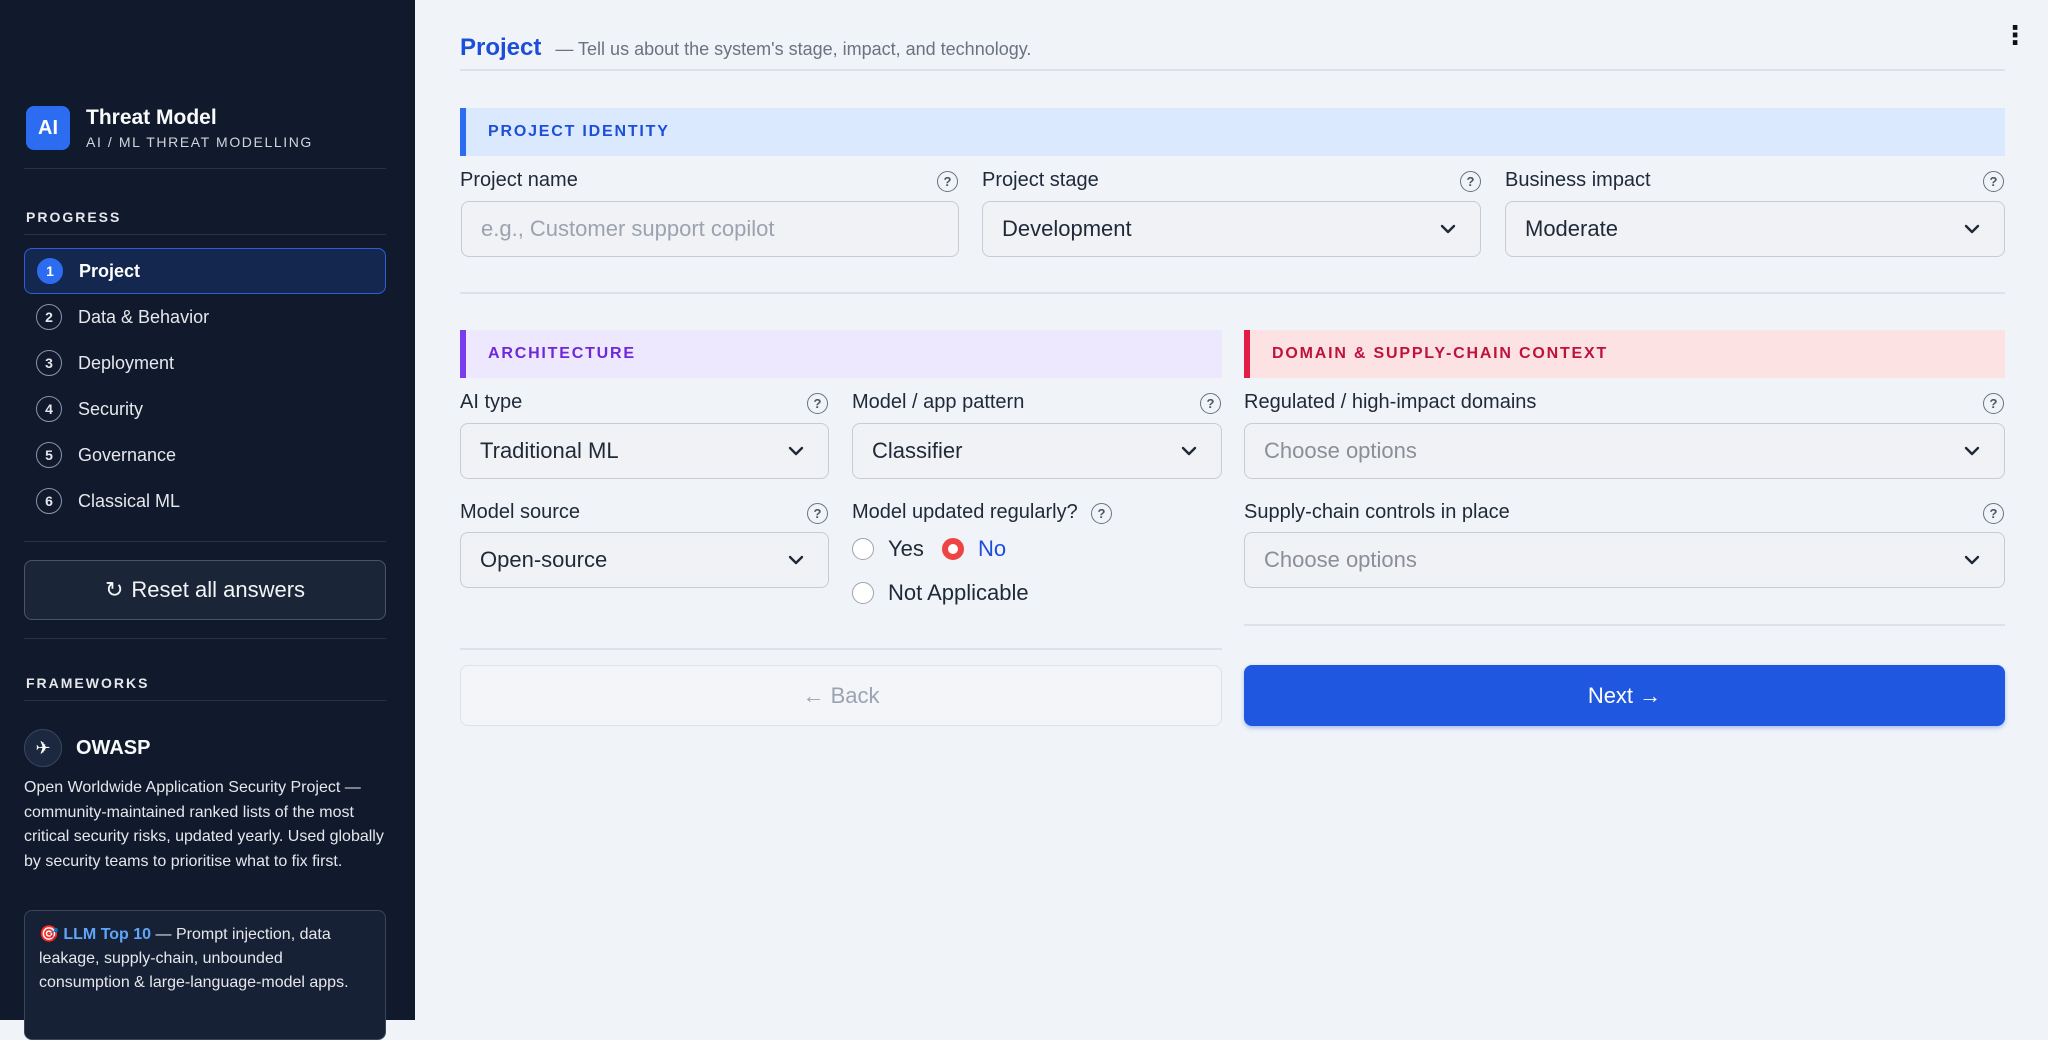 The height and width of the screenshot is (1040, 2048). I want to click on project-stage-value: Development, so click(1067, 228).